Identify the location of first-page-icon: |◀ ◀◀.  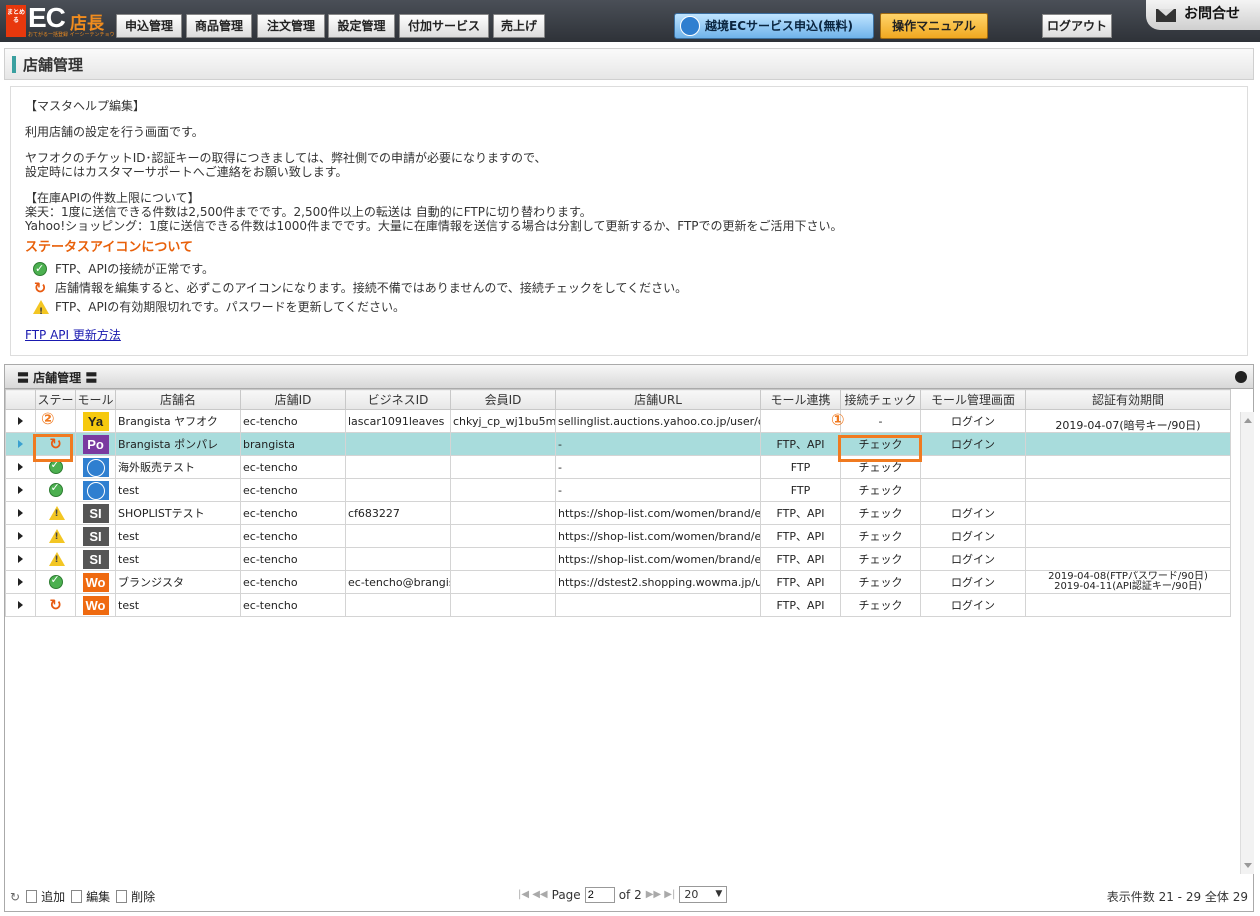
(533, 894).